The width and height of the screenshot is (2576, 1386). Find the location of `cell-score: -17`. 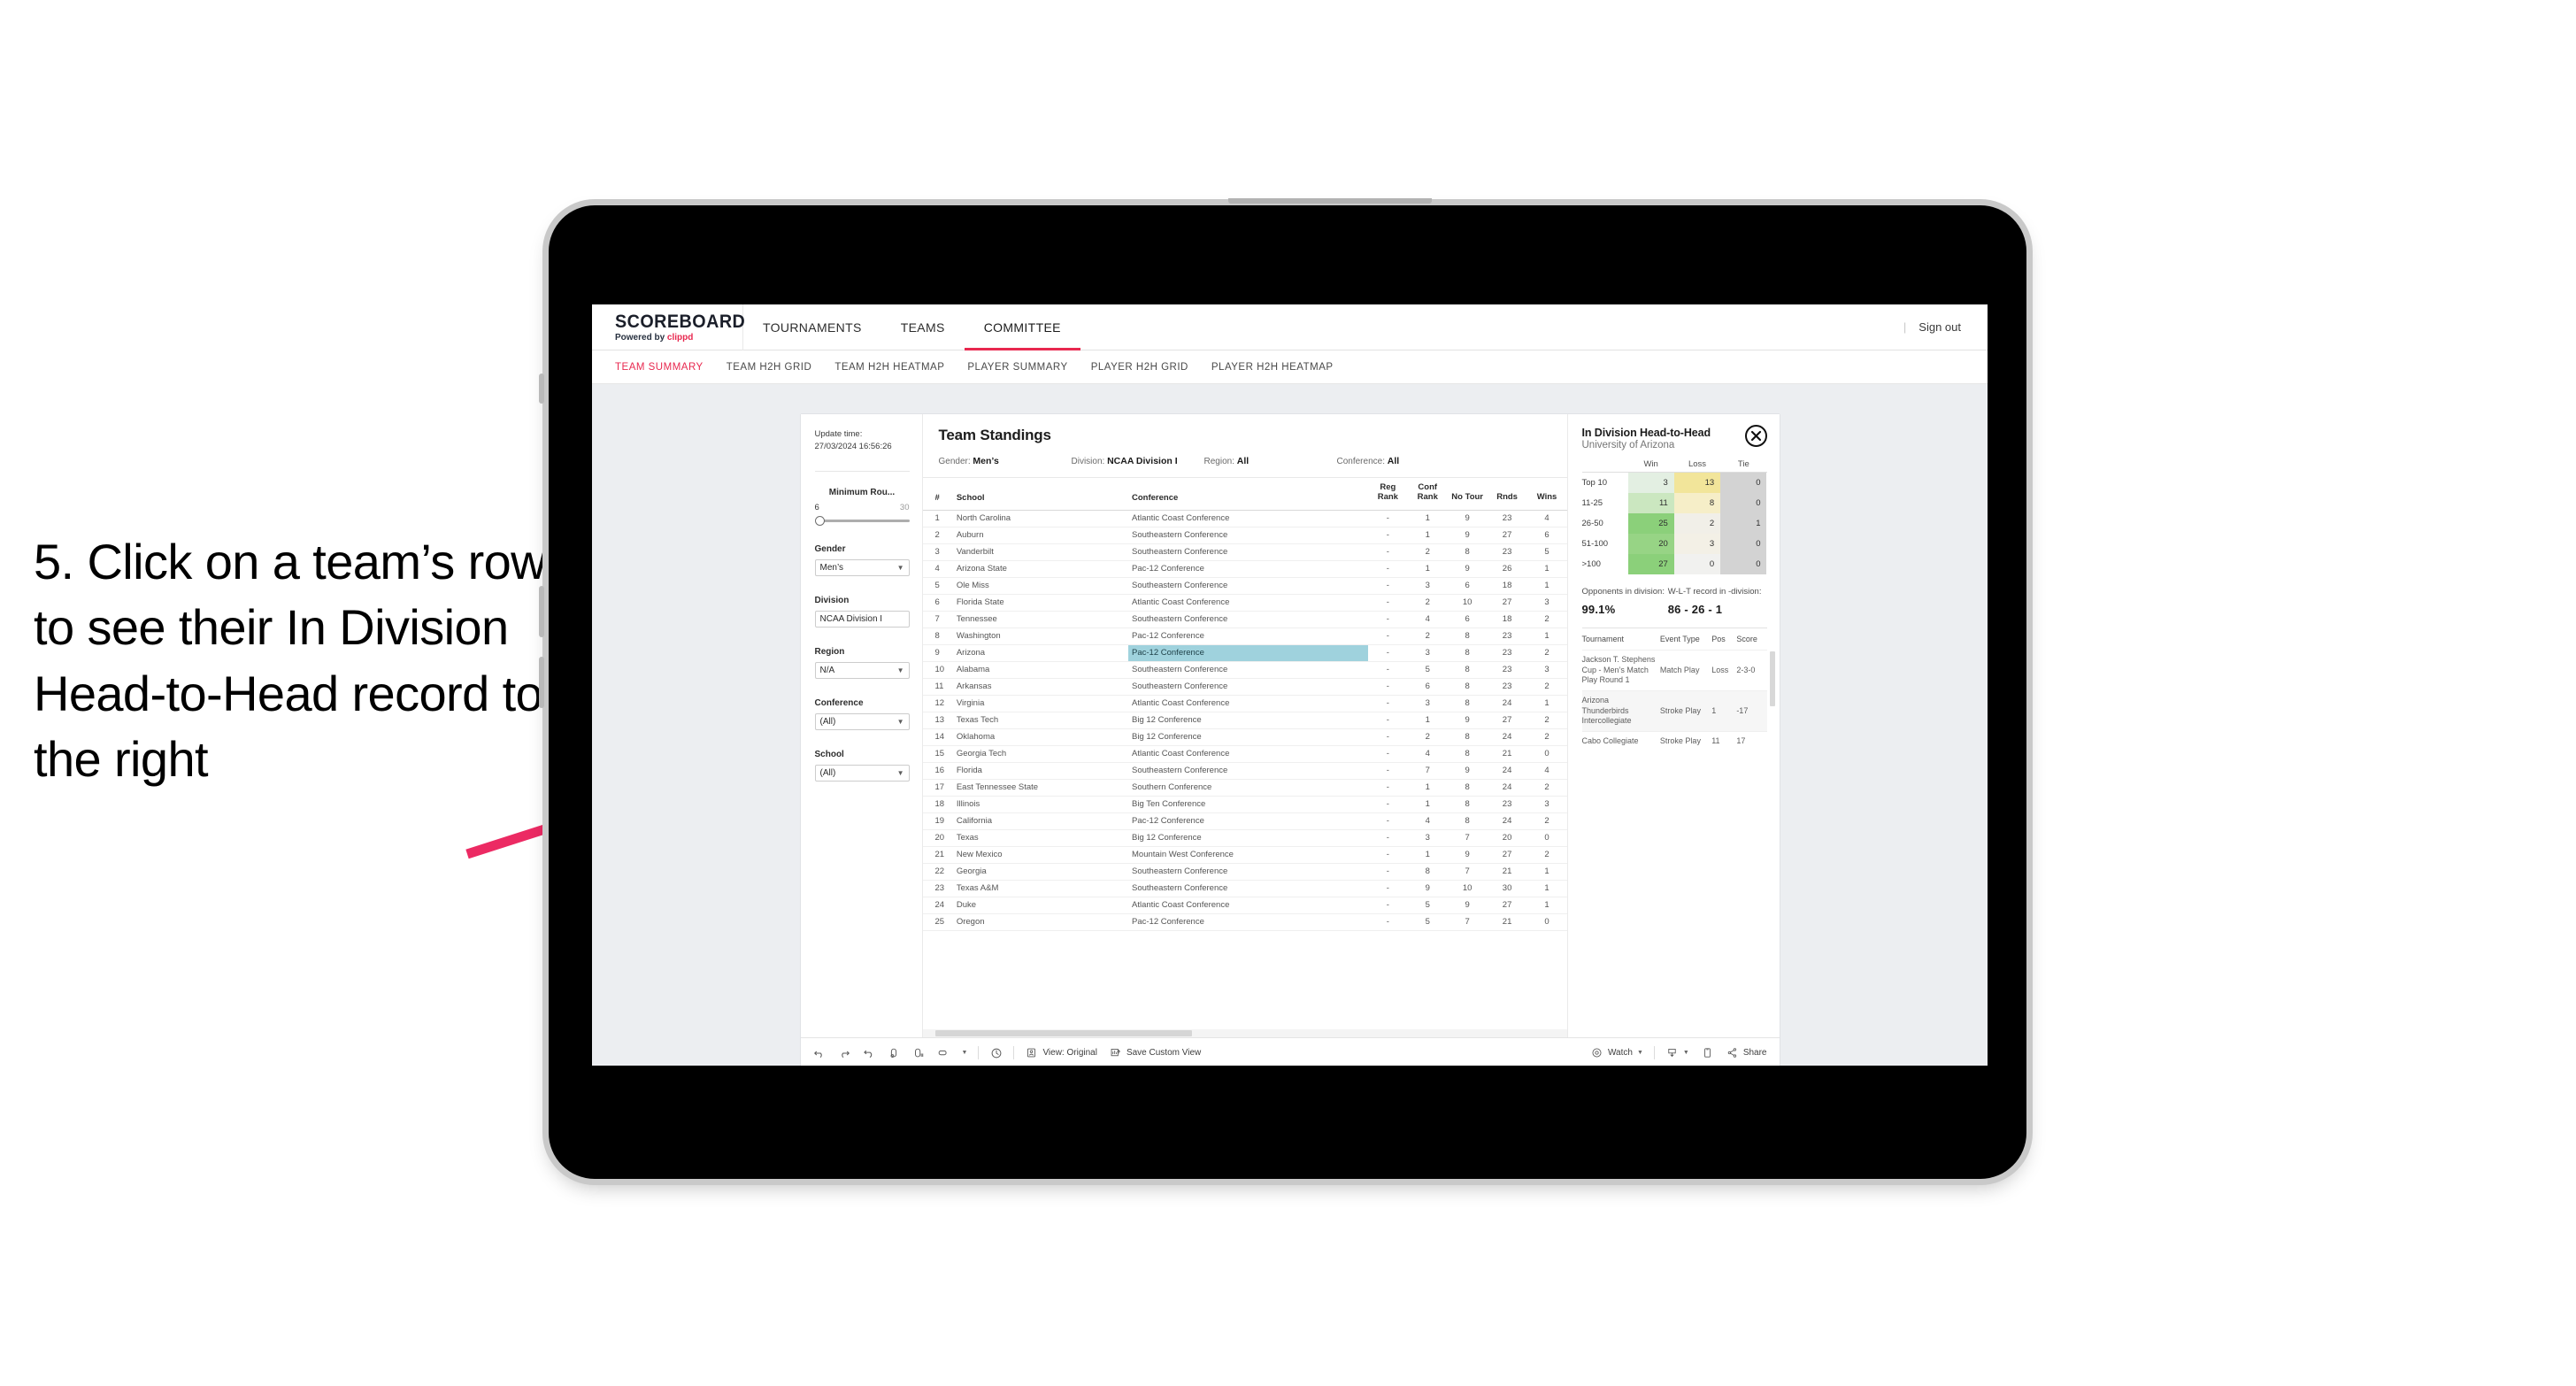

cell-score: -17 is located at coordinates (1751, 711).